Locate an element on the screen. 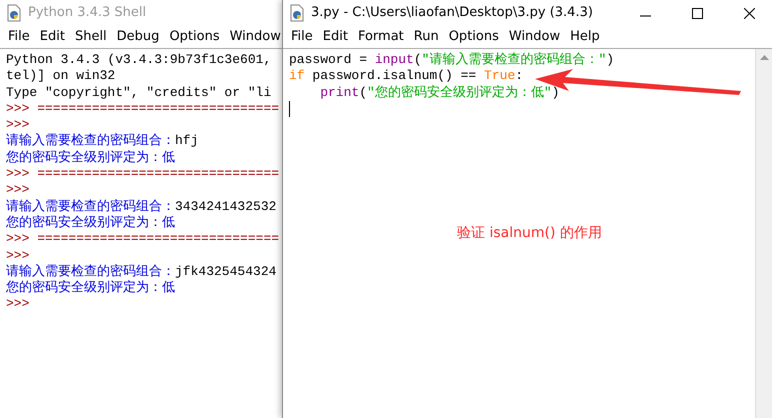 This screenshot has width=772, height=418. menu-item: Debug is located at coordinates (138, 37).